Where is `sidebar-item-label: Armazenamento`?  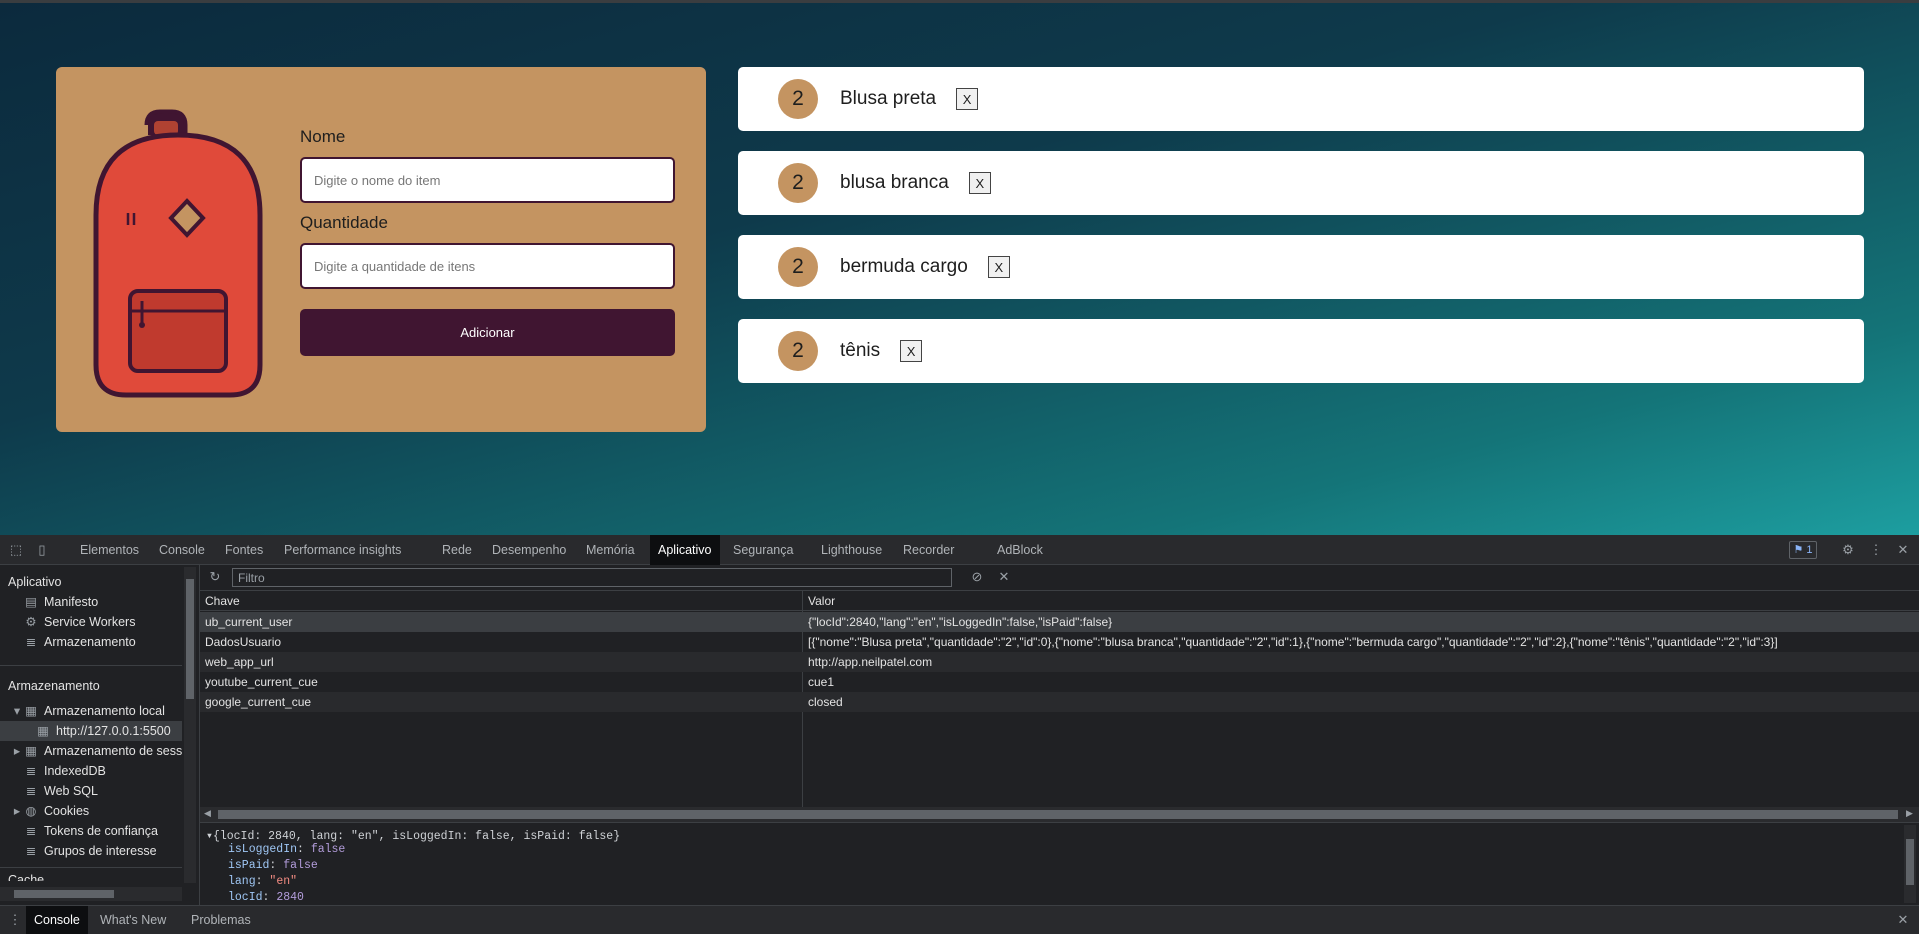 sidebar-item-label: Armazenamento is located at coordinates (90, 642).